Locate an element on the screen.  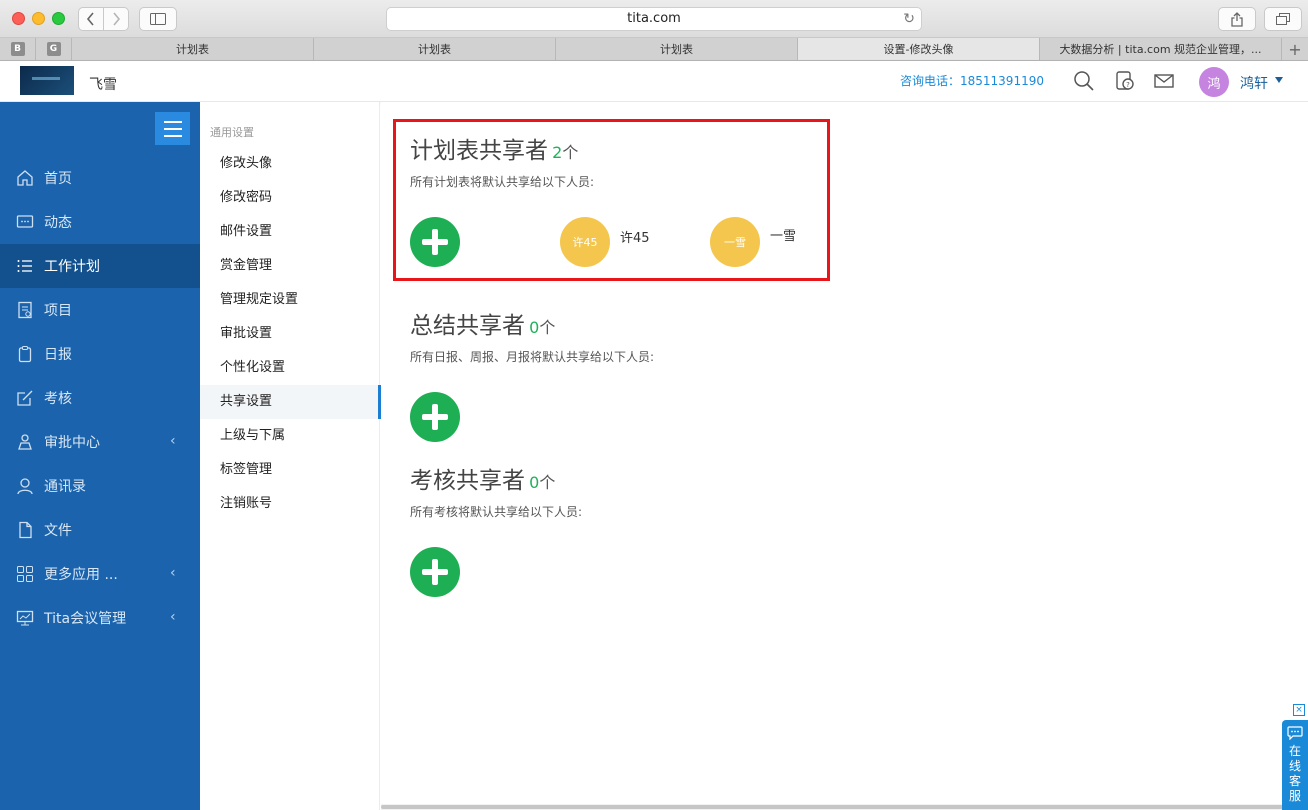
add-assessment-sharer-button is located at coordinates (435, 572).